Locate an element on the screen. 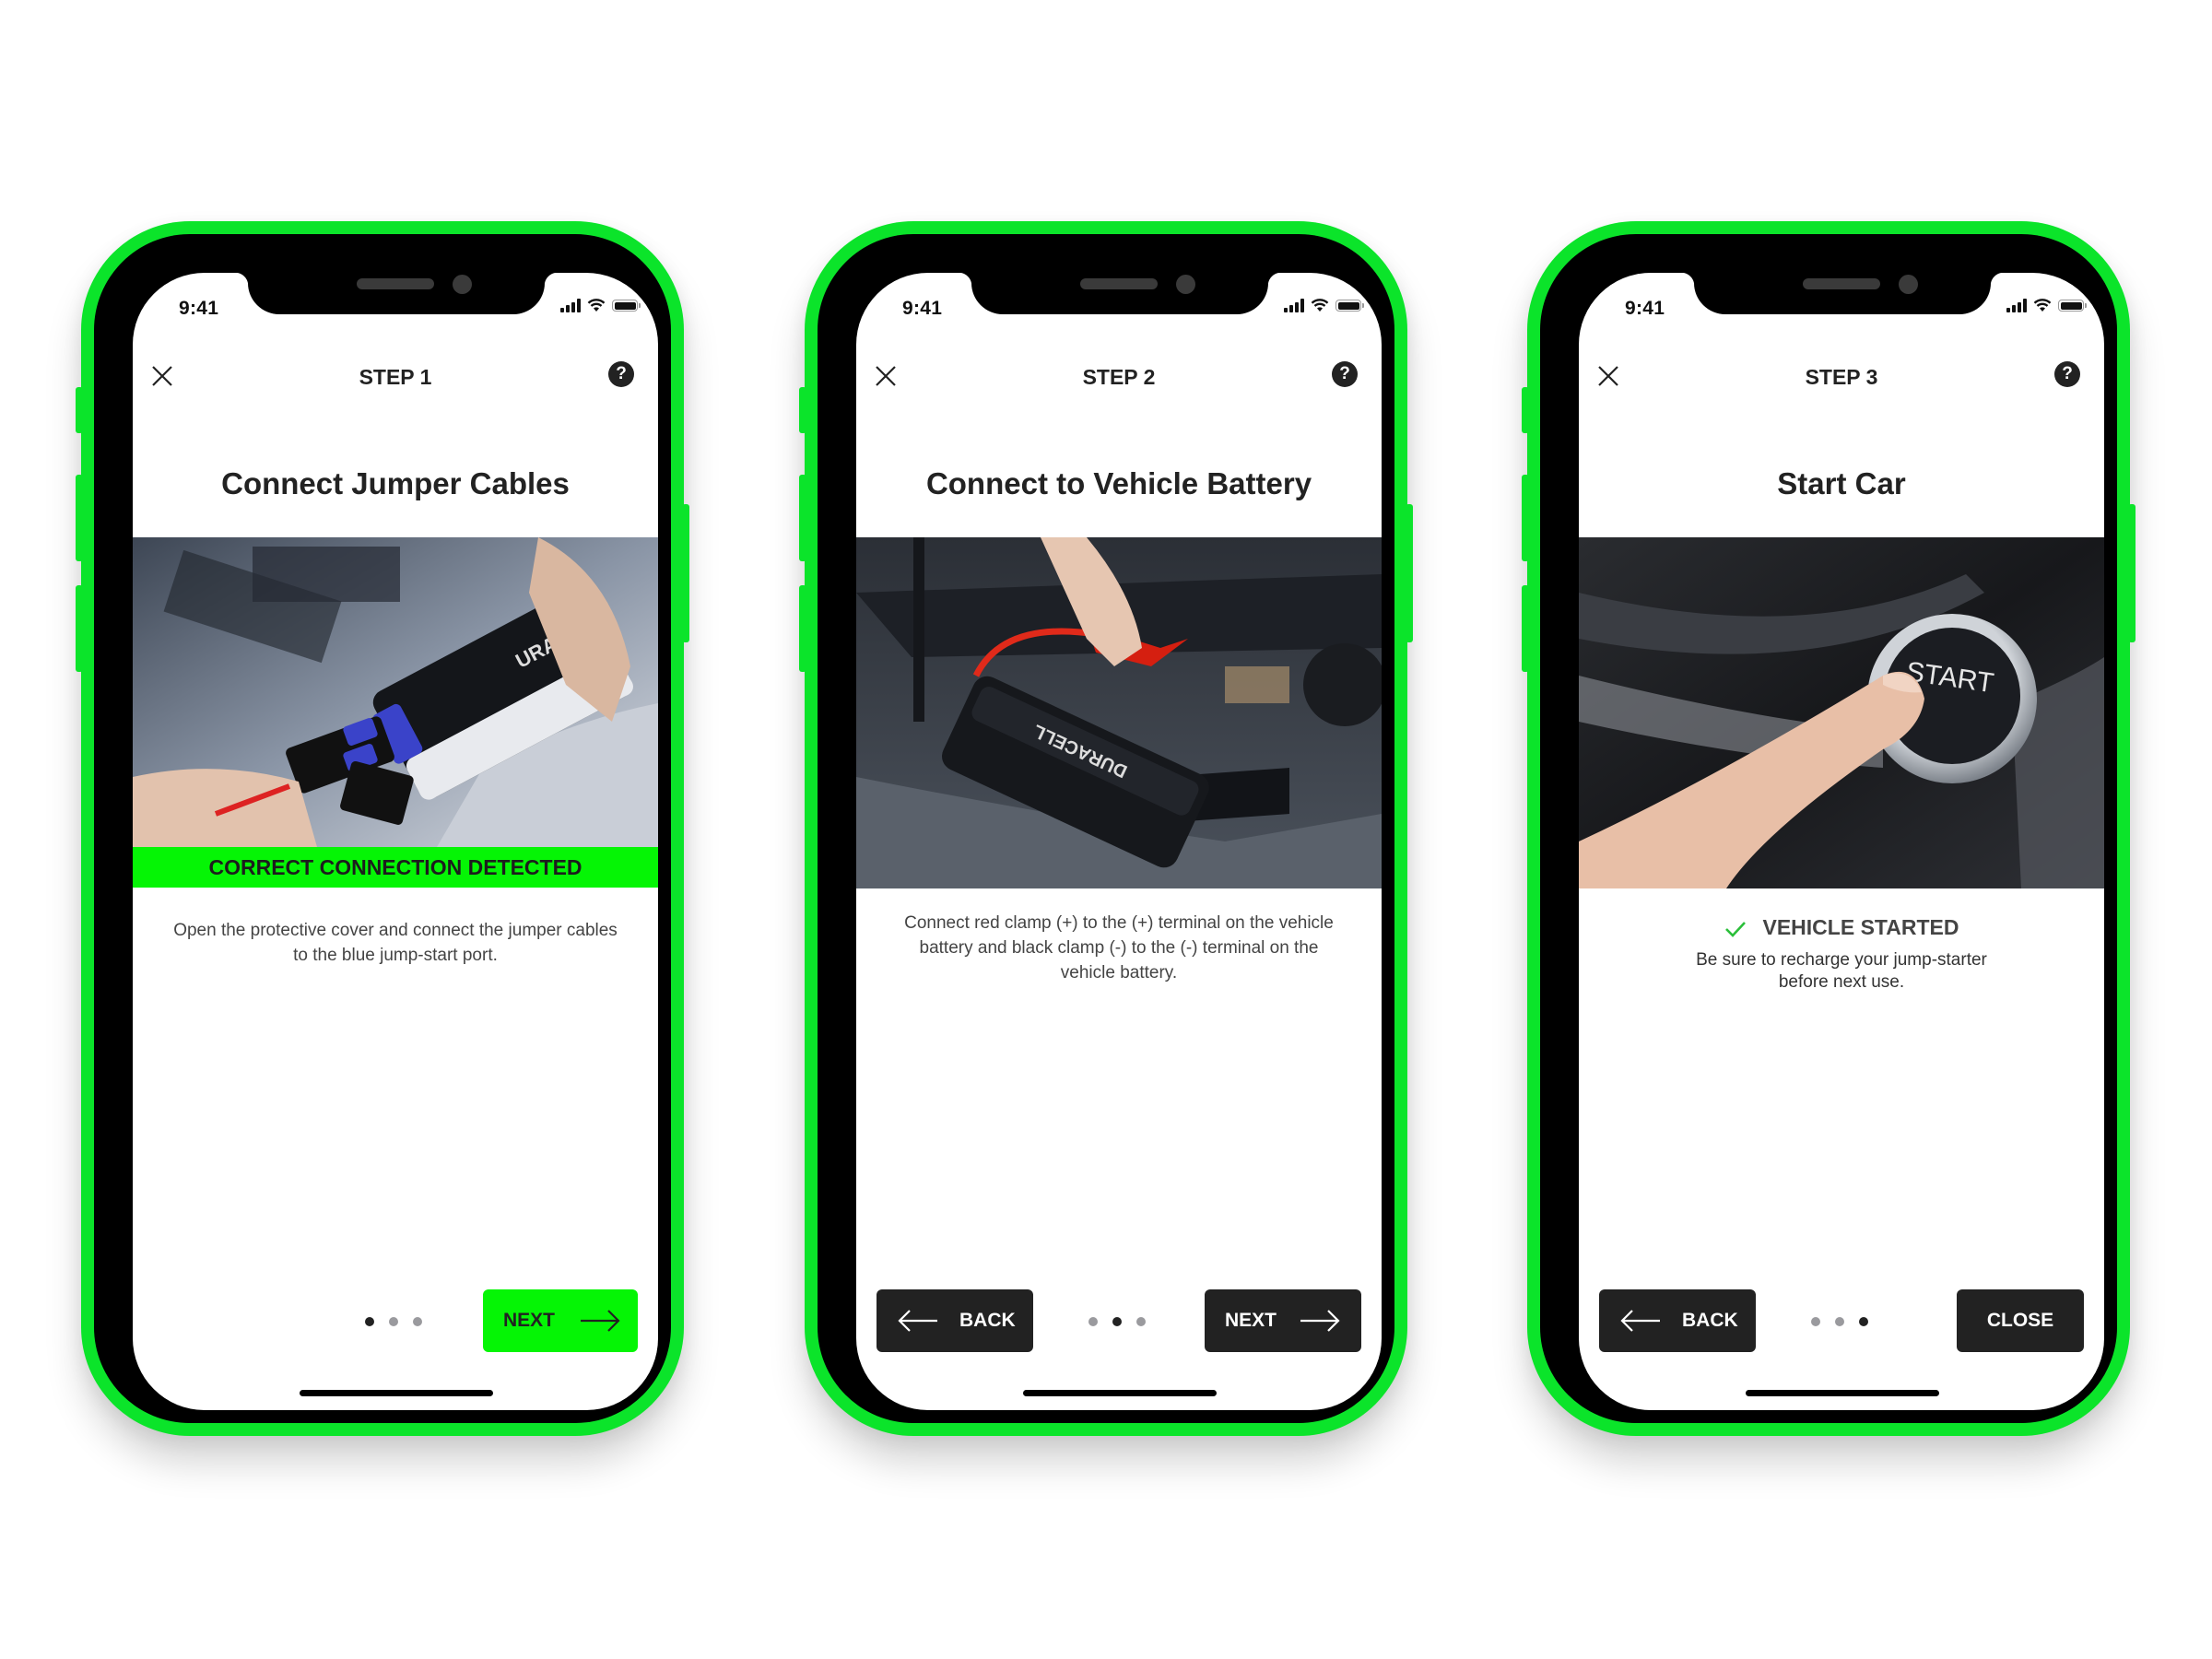 This screenshot has width=2212, height=1659. result-status: VEHICLE STARTED is located at coordinates (1841, 927).